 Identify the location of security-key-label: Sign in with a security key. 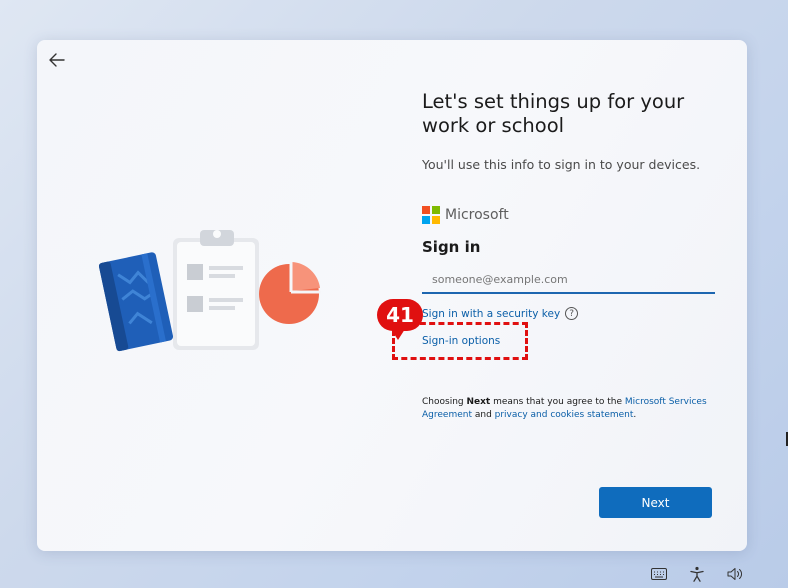
(491, 313).